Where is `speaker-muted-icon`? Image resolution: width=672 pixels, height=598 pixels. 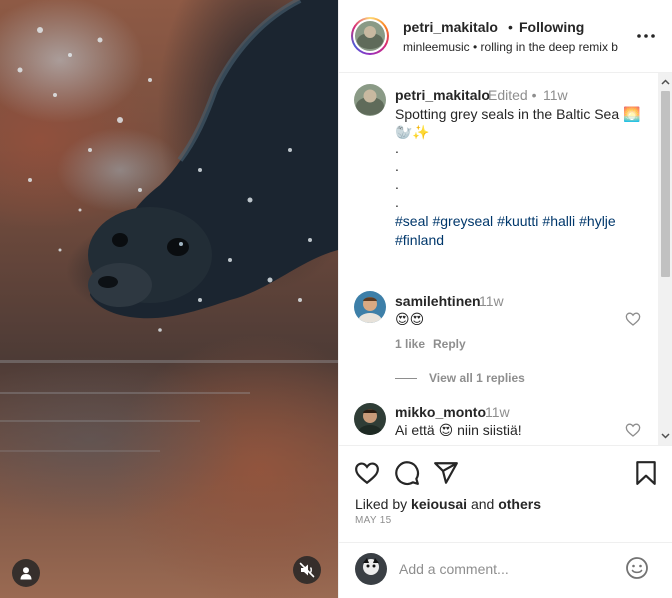 speaker-muted-icon is located at coordinates (307, 570).